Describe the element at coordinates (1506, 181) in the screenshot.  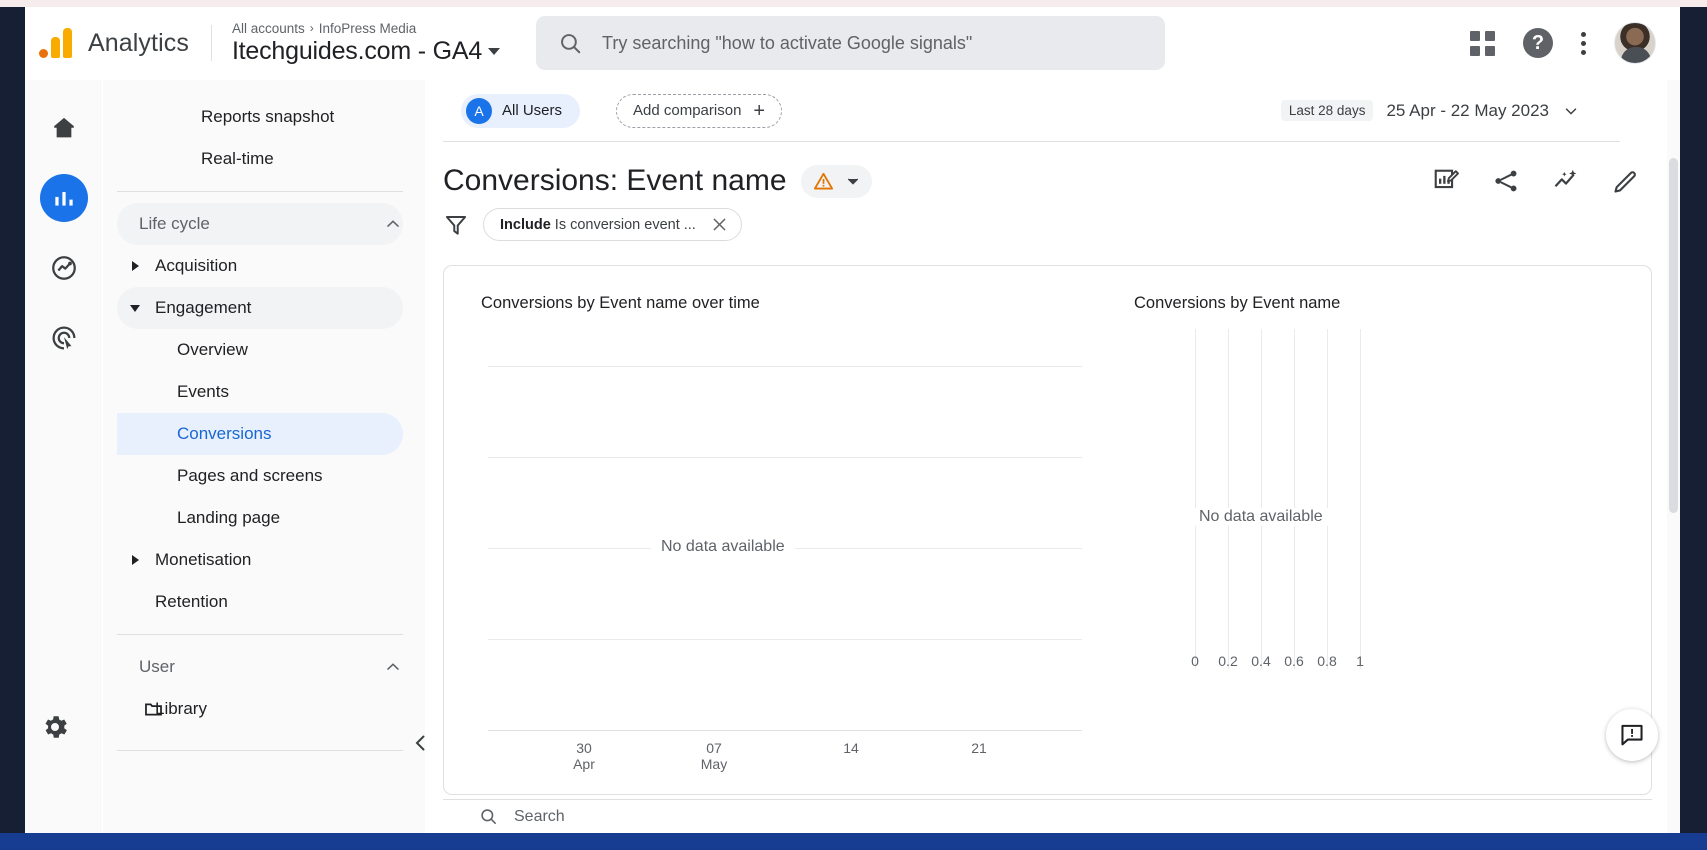
I see `share-icon` at that location.